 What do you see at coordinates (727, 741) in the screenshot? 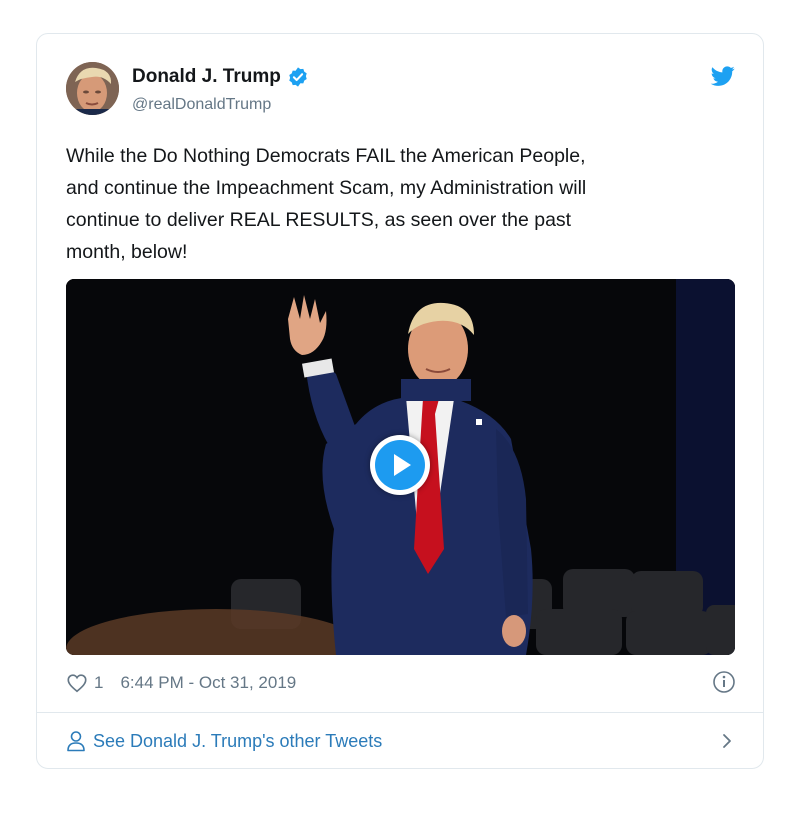
I see `chevron-right-icon` at bounding box center [727, 741].